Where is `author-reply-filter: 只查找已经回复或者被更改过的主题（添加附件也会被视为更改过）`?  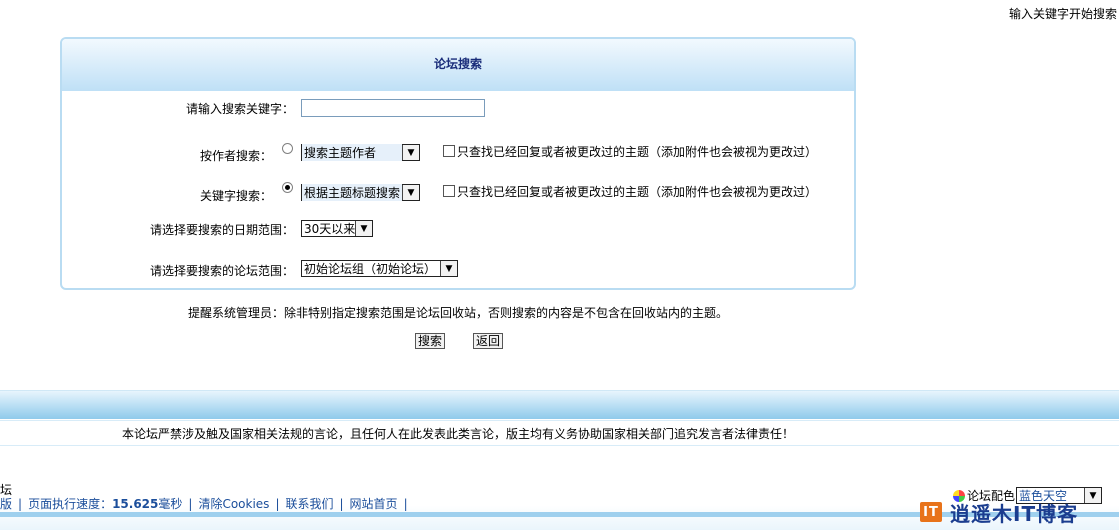
author-reply-filter: 只查找已经回复或者被更改过的主题（添加附件也会被视为更改过） is located at coordinates (630, 151).